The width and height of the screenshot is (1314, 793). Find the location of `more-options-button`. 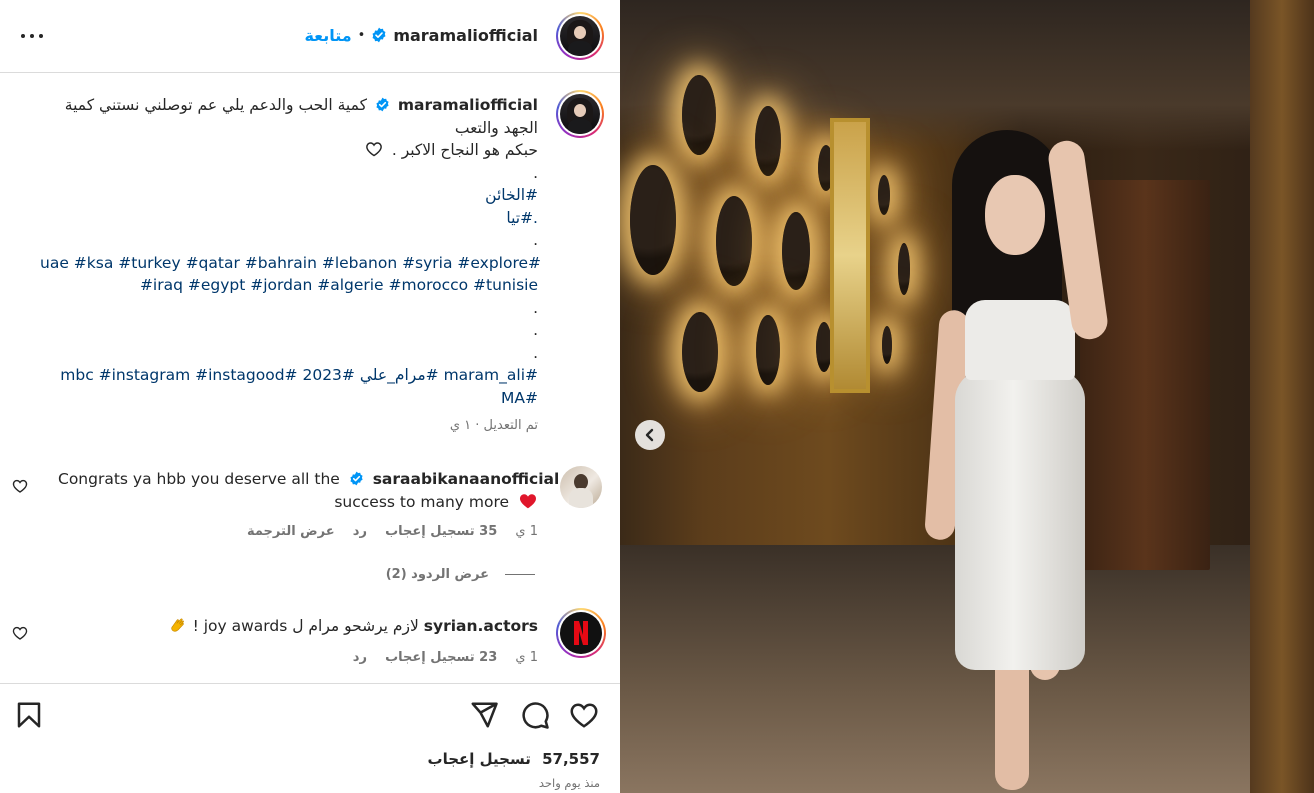

more-options-button is located at coordinates (32, 36).